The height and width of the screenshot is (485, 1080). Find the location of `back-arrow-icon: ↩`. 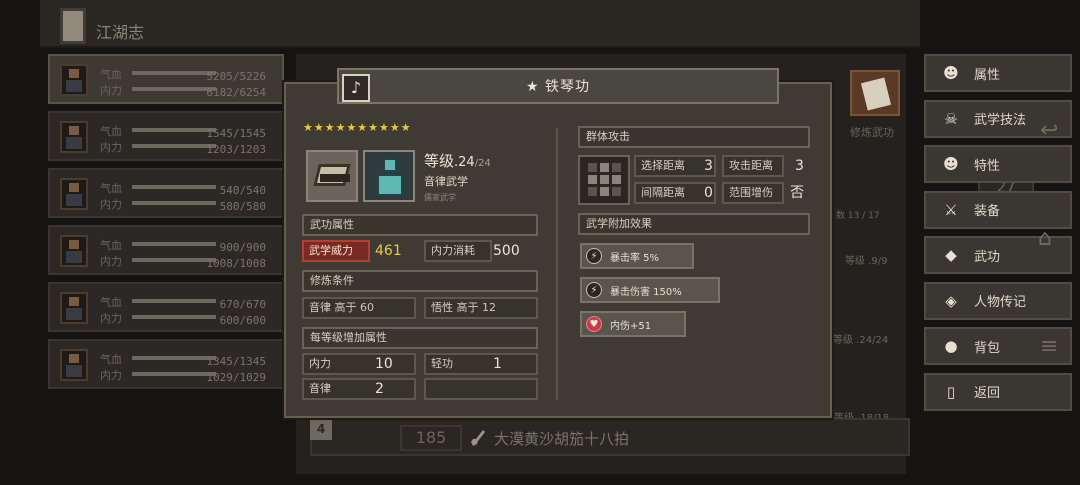

back-arrow-icon: ↩ is located at coordinates (1049, 130).